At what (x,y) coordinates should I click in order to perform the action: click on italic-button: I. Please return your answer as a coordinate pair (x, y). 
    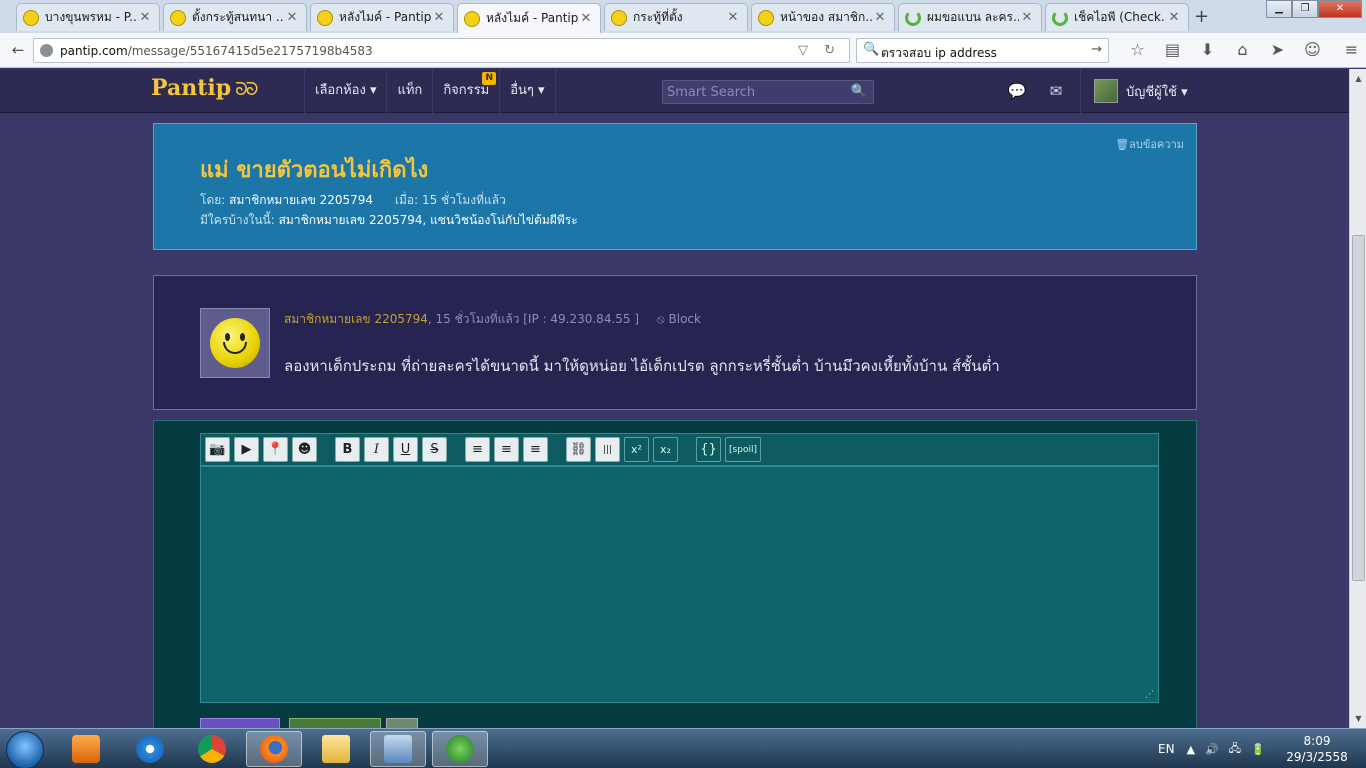
    Looking at the image, I should click on (376, 449).